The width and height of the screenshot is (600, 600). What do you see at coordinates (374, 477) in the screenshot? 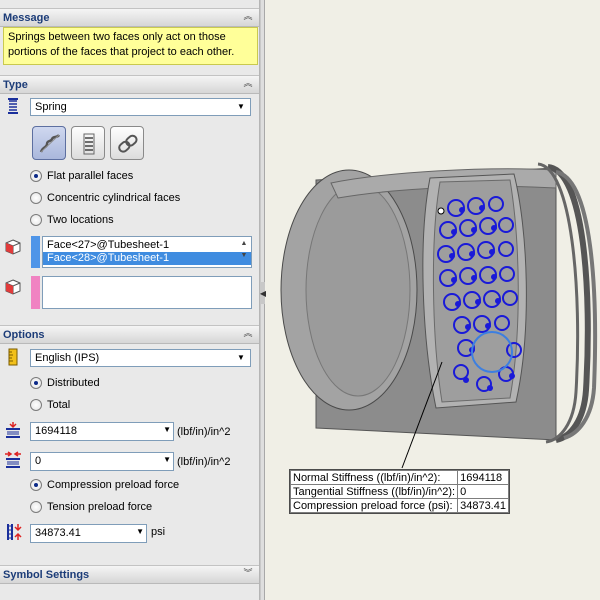
I see `callout-label: Normal Stiffness ((lbf/in)/in^2):` at bounding box center [374, 477].